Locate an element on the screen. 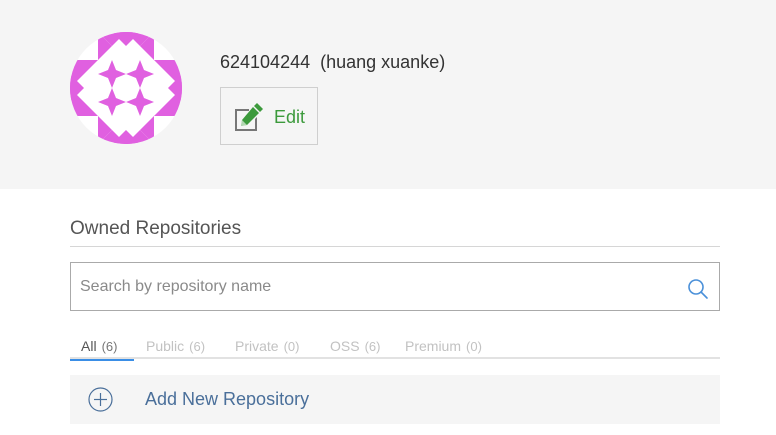 The height and width of the screenshot is (435, 776). edit-pencil-icon is located at coordinates (249, 117).